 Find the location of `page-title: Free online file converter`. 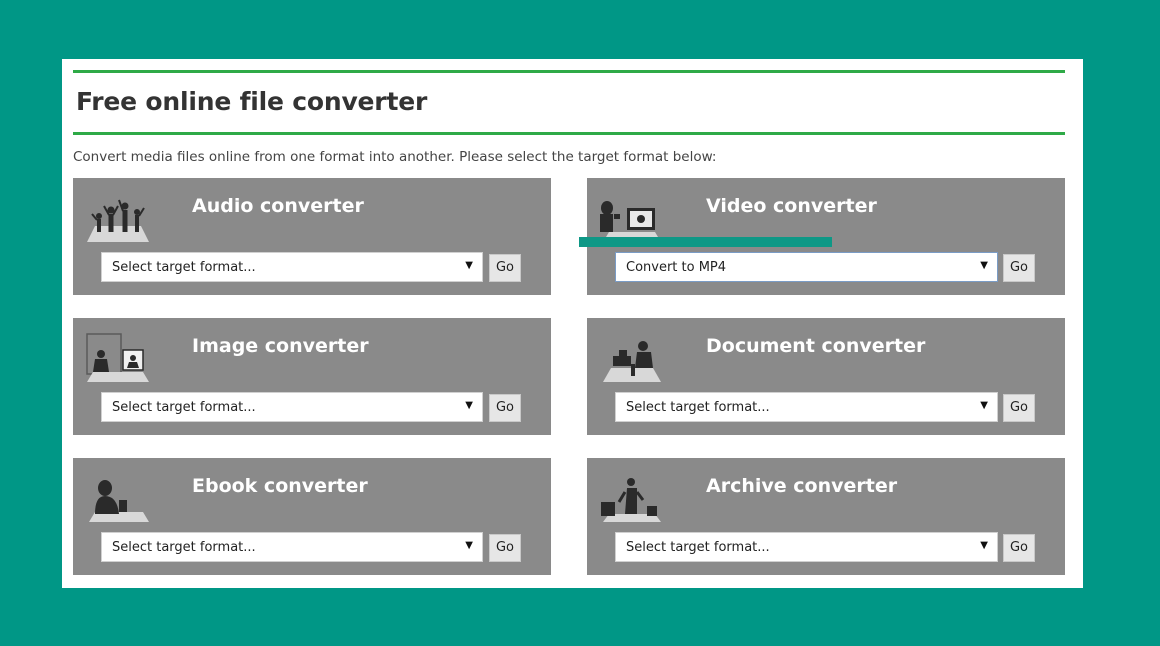

page-title: Free online file converter is located at coordinates (252, 101).